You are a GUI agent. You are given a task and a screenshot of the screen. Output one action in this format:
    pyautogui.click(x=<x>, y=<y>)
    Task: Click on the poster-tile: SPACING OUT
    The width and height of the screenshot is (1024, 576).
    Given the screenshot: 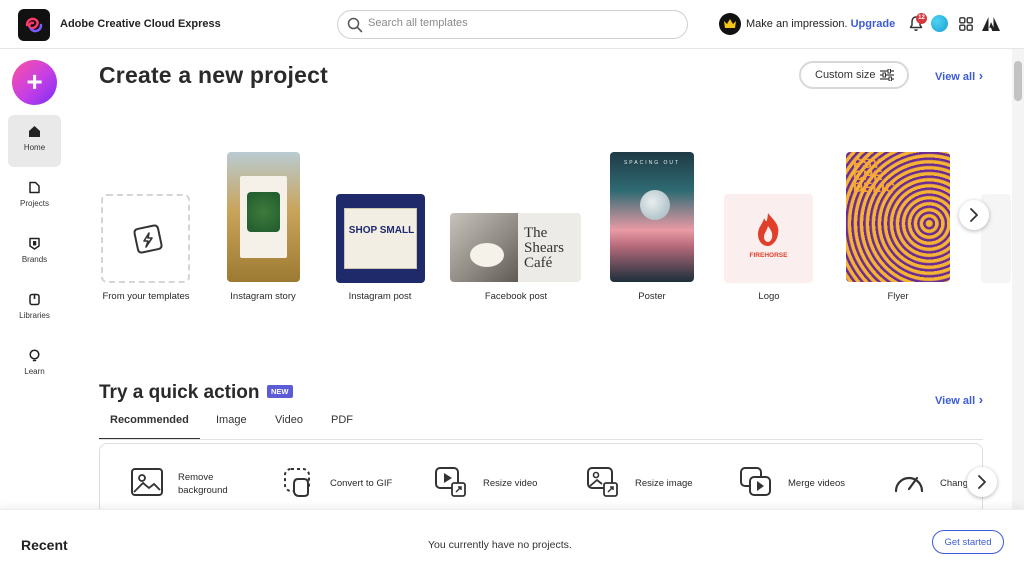 What is the action you would take?
    pyautogui.click(x=652, y=217)
    